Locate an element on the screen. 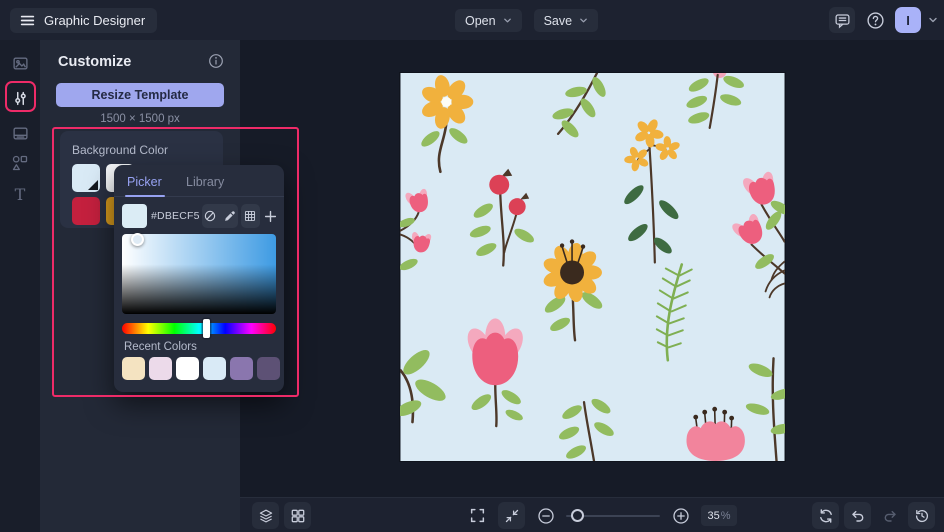  reset-icon is located at coordinates (826, 516).